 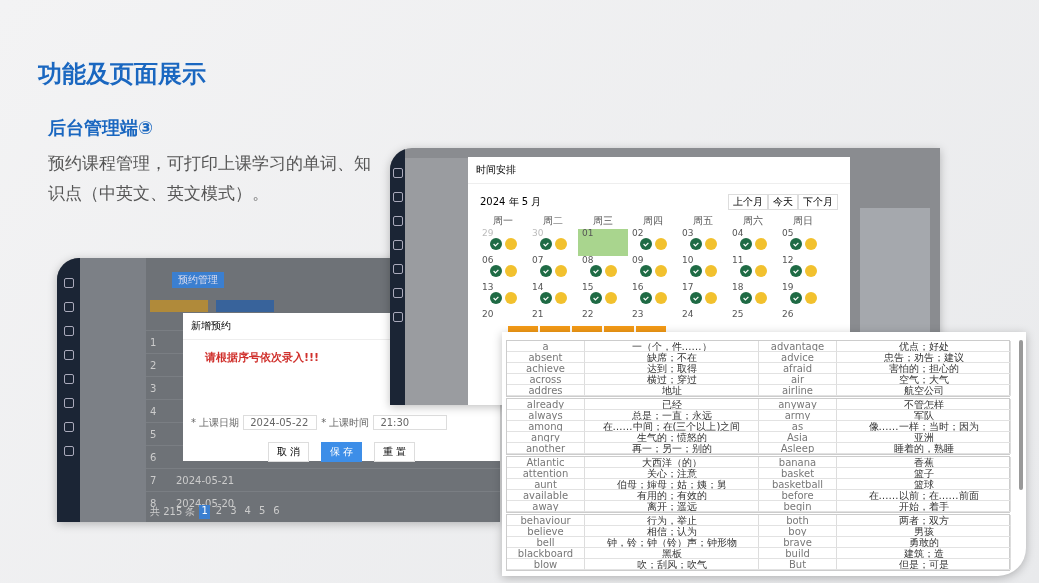 I want to click on calendar-day: 18, so click(x=753, y=296).